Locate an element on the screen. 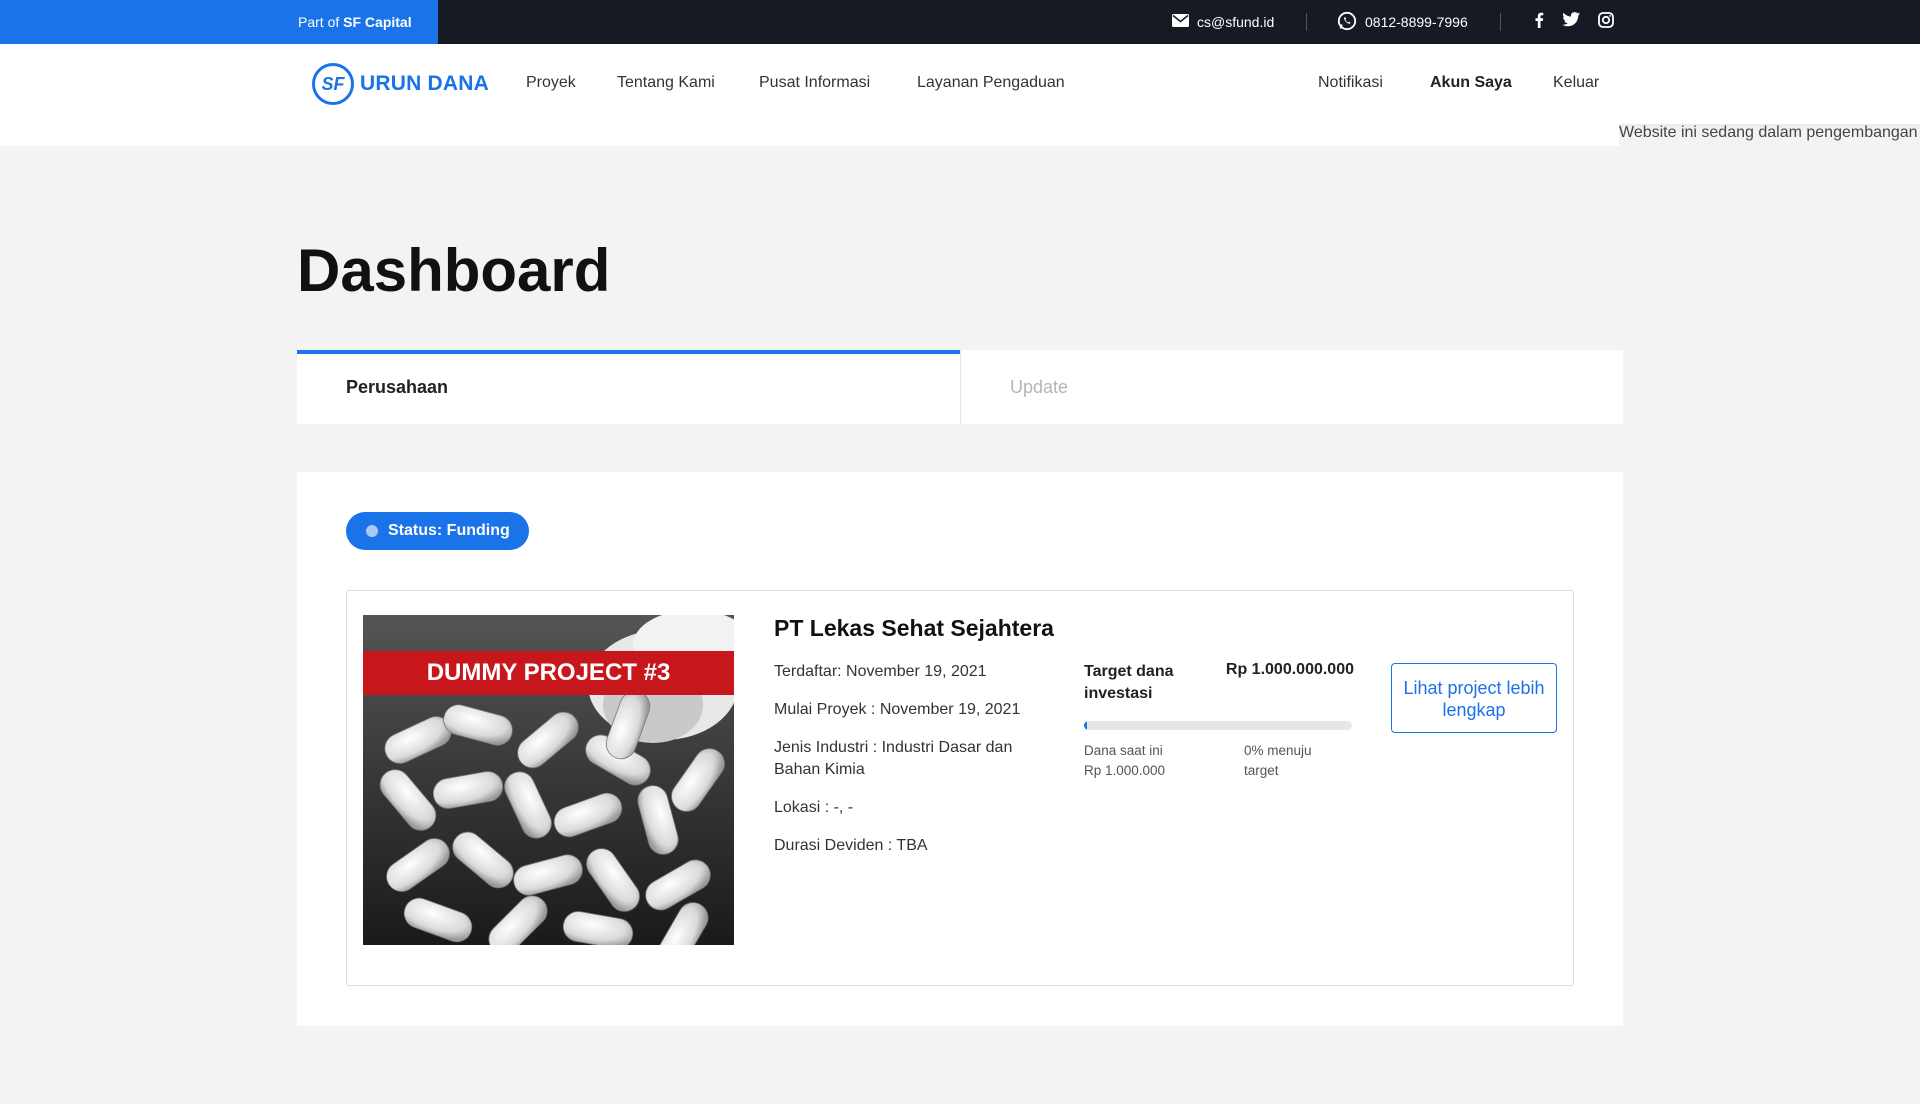 The width and height of the screenshot is (1920, 1108). mail-icon is located at coordinates (1180, 22).